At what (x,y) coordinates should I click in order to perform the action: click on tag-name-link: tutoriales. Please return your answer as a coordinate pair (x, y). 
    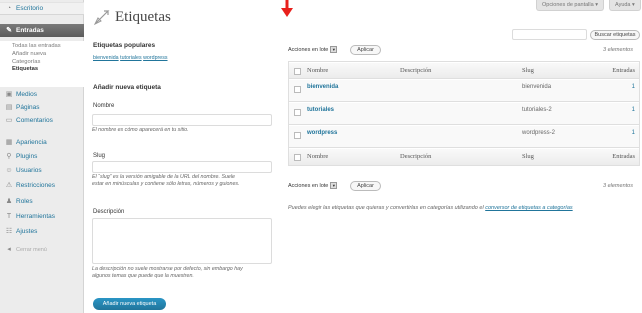
    Looking at the image, I should click on (320, 110).